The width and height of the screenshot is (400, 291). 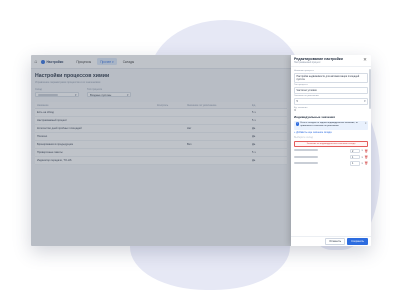 I want to click on info-icon: i, so click(x=297, y=124).